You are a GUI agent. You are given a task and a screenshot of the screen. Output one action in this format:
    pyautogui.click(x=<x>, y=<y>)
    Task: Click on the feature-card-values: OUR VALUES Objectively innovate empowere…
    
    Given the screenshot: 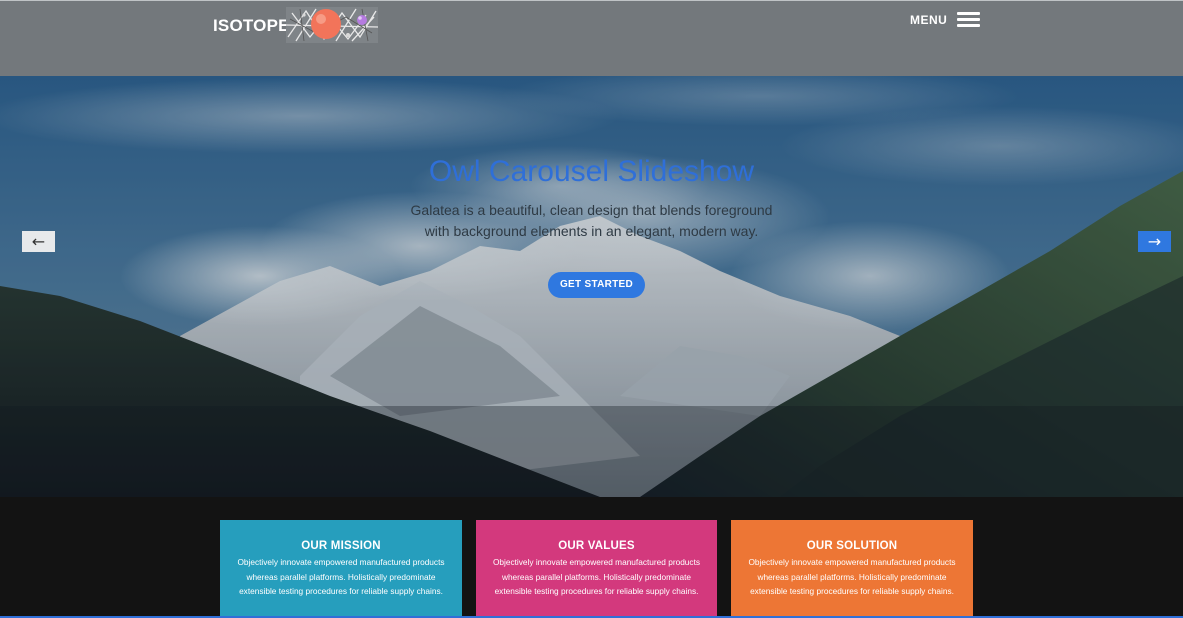 What is the action you would take?
    pyautogui.click(x=596, y=569)
    